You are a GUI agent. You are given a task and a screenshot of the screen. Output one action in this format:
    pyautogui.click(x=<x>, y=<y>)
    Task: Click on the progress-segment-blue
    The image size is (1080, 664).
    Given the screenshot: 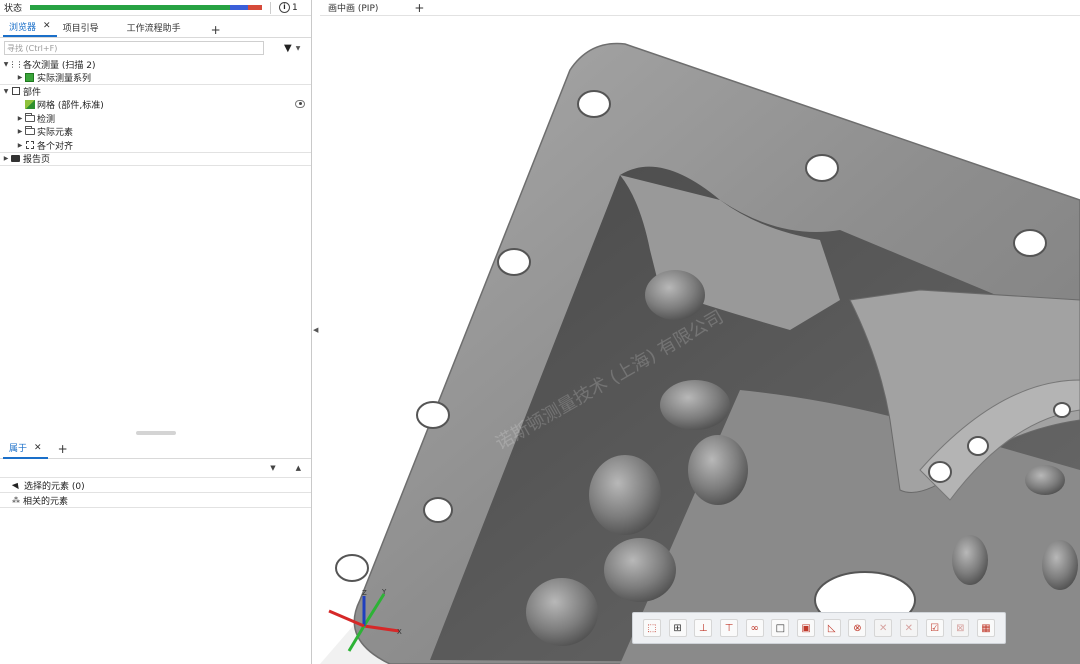 What is the action you would take?
    pyautogui.click(x=239, y=7)
    